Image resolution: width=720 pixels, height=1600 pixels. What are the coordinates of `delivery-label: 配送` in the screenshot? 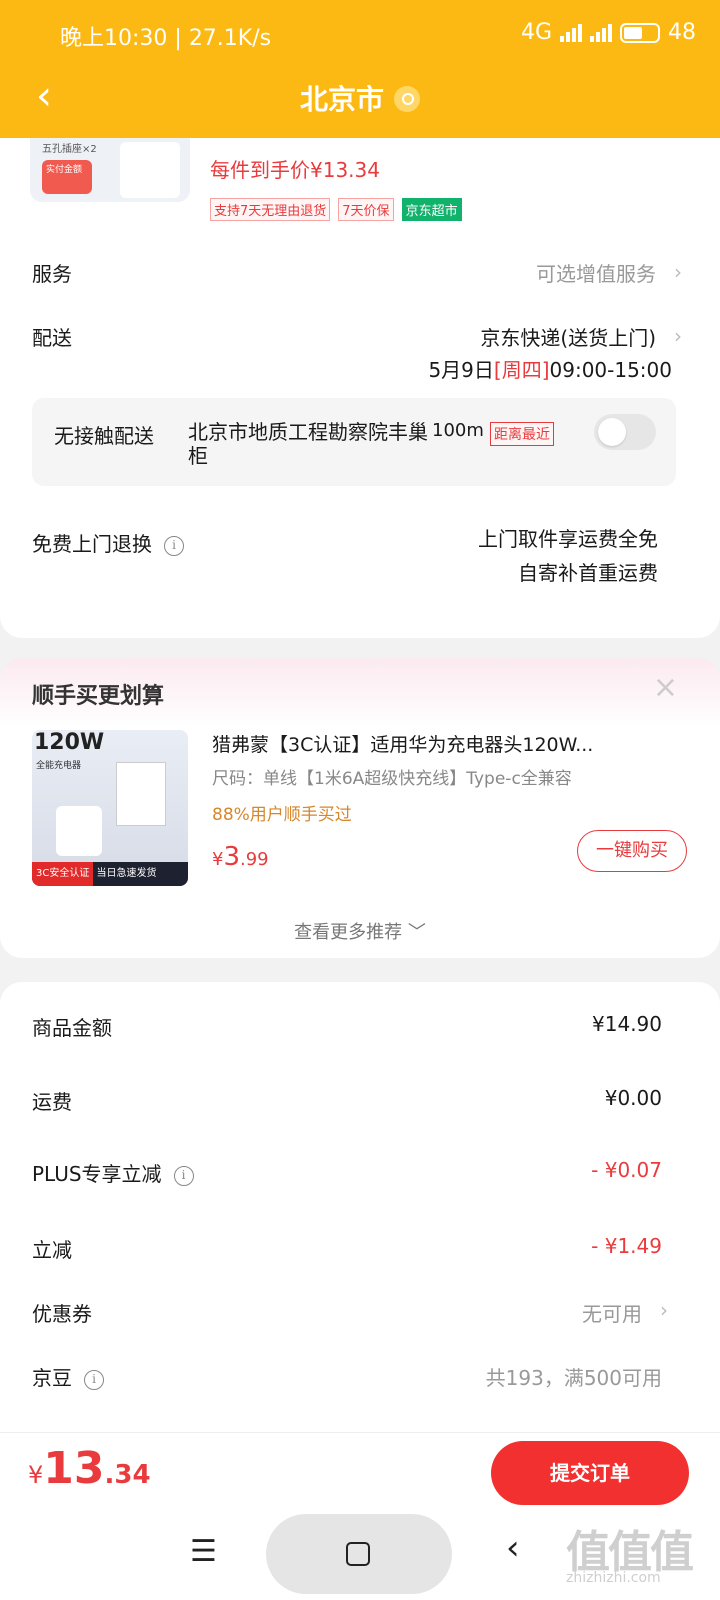 It's located at (52, 338).